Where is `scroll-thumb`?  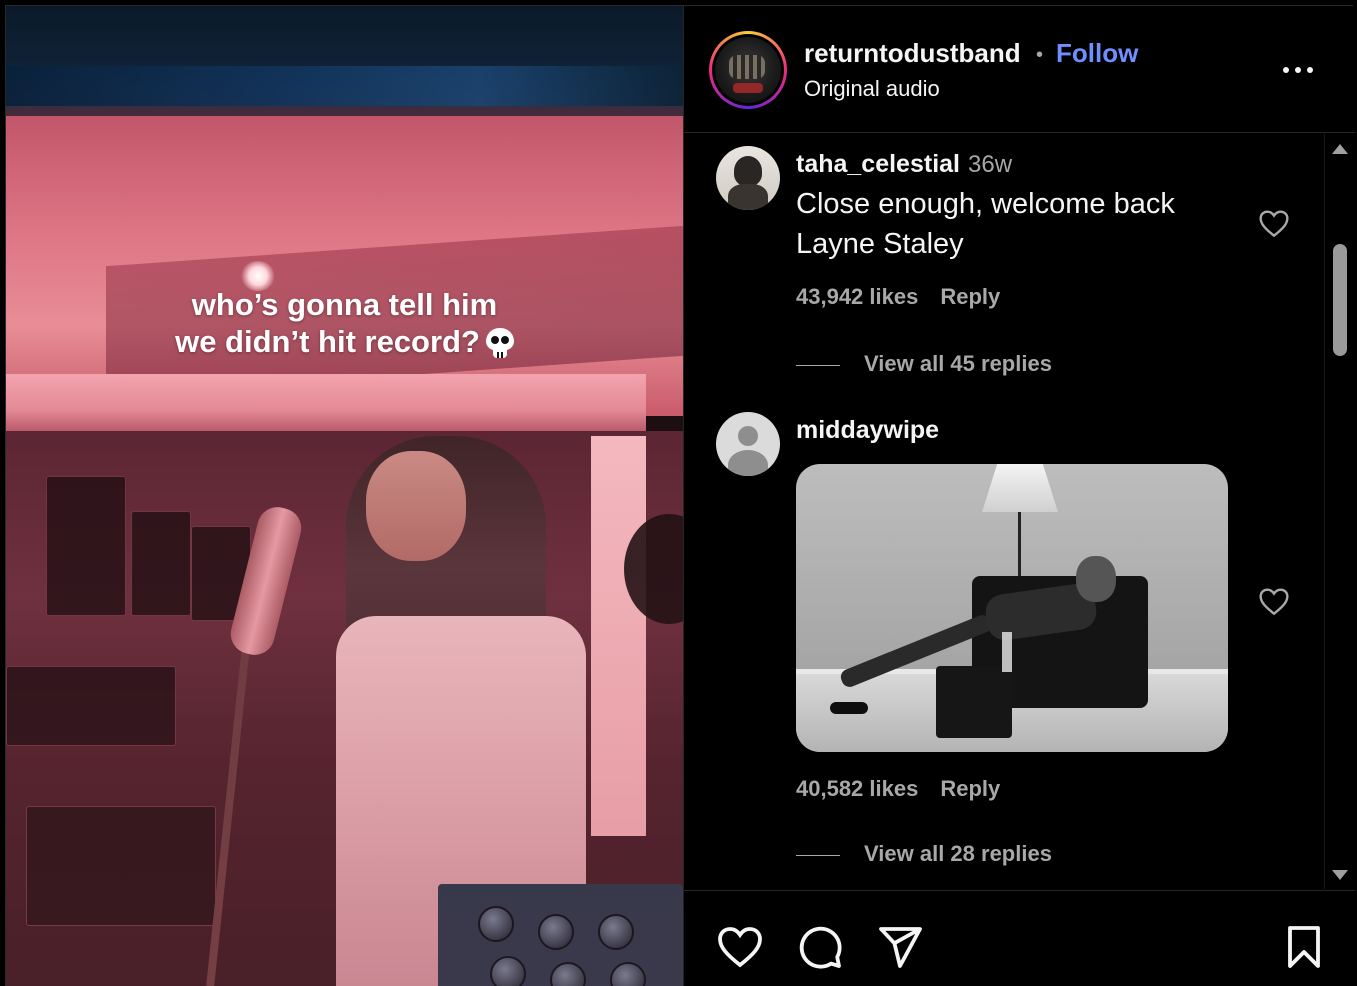 scroll-thumb is located at coordinates (1340, 300).